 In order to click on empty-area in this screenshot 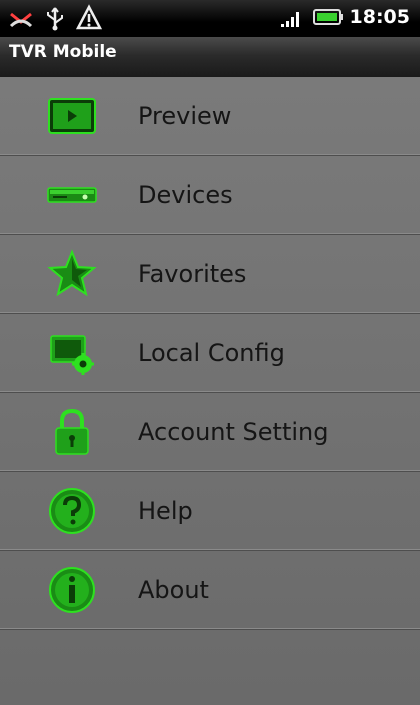, I will do `click(210, 667)`.